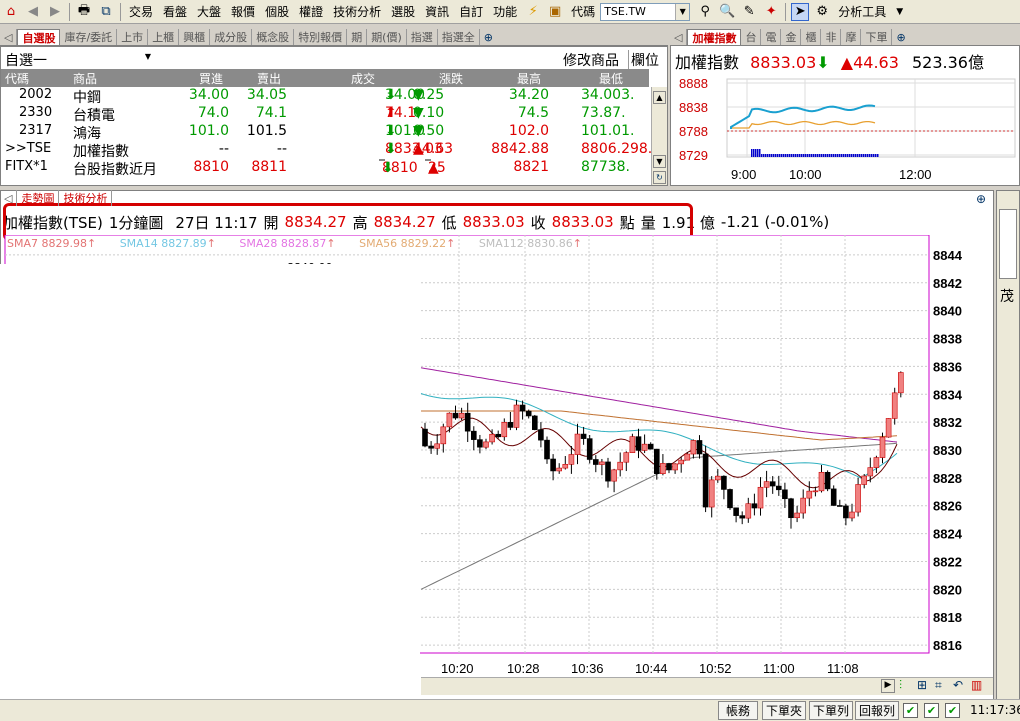 Image resolution: width=1020 pixels, height=721 pixels. Describe the element at coordinates (175, 11) in the screenshot. I see `menu-watch: 看盤` at that location.